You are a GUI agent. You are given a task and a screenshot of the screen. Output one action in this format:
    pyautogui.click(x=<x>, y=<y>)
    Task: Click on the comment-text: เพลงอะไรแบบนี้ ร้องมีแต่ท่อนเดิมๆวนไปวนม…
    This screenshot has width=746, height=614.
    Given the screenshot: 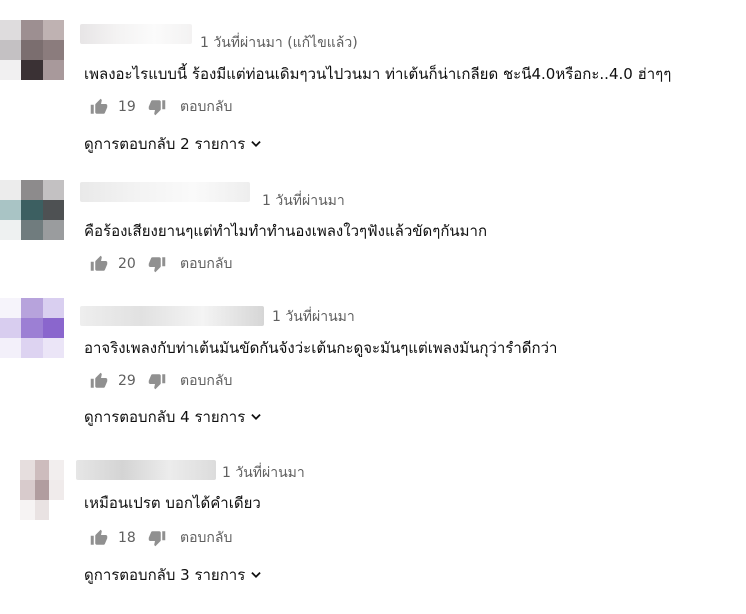 What is the action you would take?
    pyautogui.click(x=378, y=74)
    